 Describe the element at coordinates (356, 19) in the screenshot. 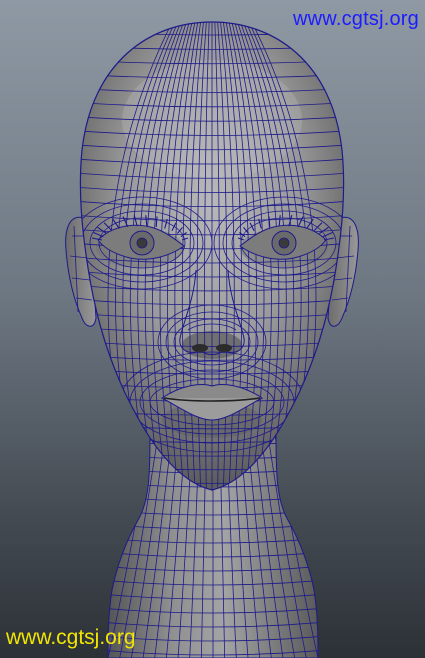

I see `watermark-top: www.cgtsj.org` at that location.